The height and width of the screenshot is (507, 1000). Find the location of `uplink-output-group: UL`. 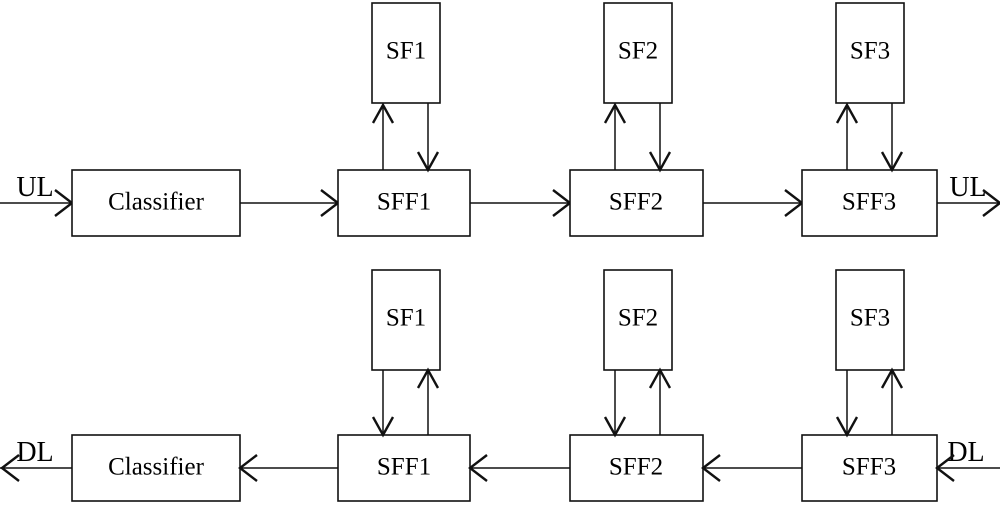

uplink-output-group: UL is located at coordinates (968, 194).